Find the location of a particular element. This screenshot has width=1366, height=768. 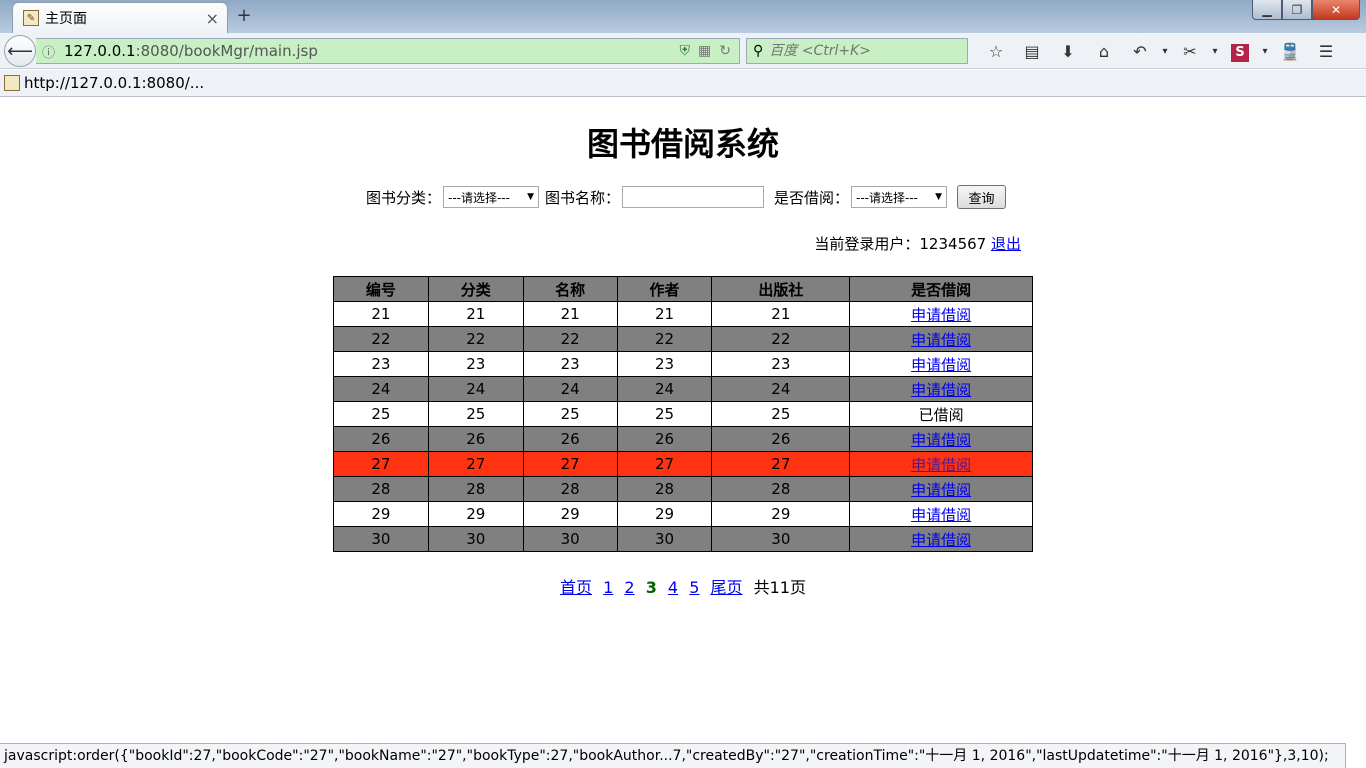

borrowed-label: 是否借阅： is located at coordinates (812, 197).